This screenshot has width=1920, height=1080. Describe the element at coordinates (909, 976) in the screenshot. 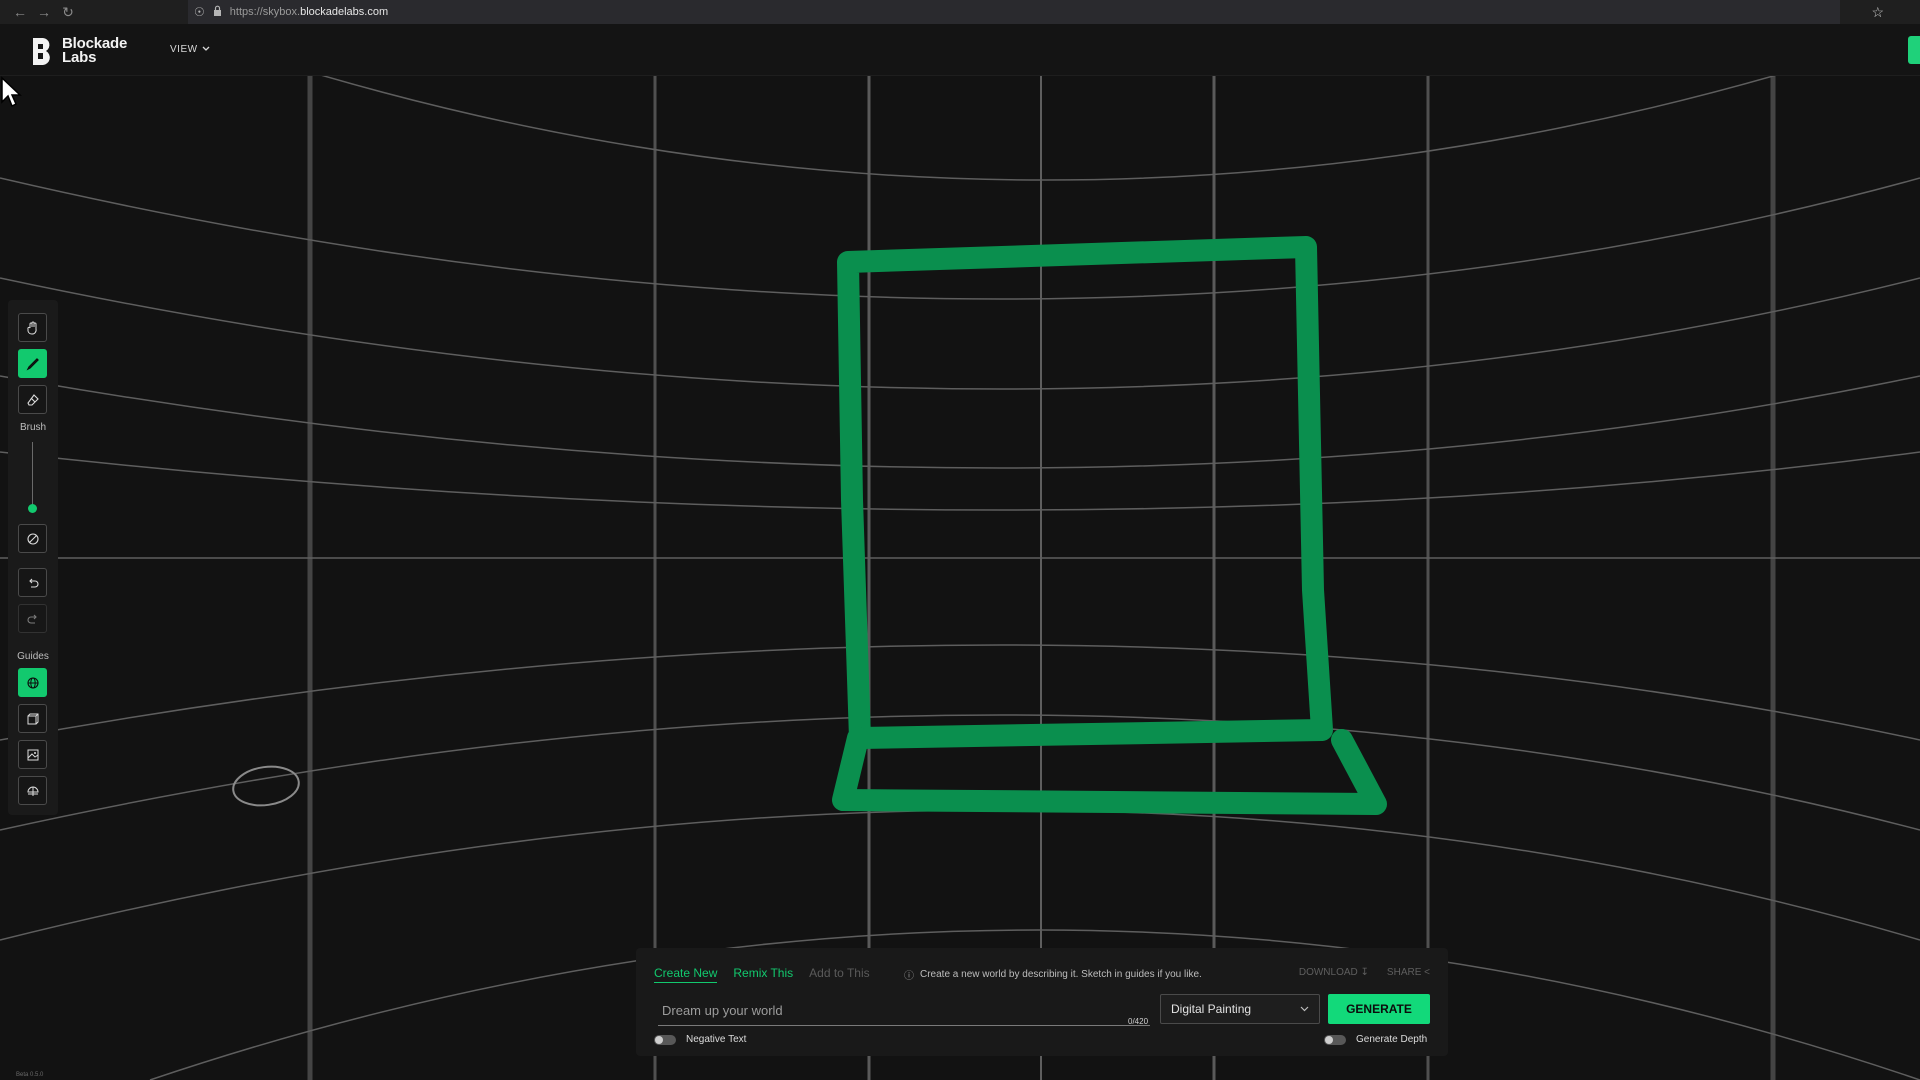

I see `info-icon: ⓘ` at that location.